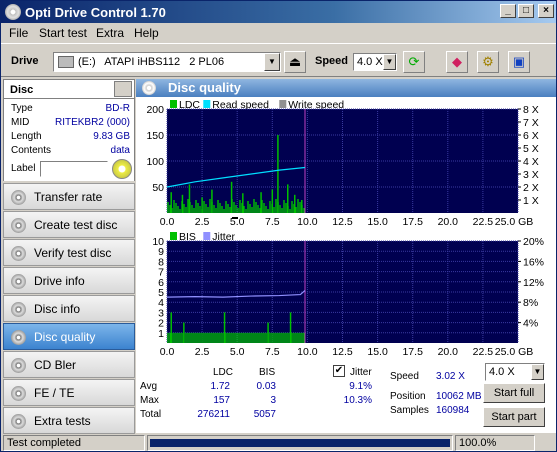 The height and width of the screenshot is (452, 557). I want to click on jitter-label: Jitter, so click(361, 372).